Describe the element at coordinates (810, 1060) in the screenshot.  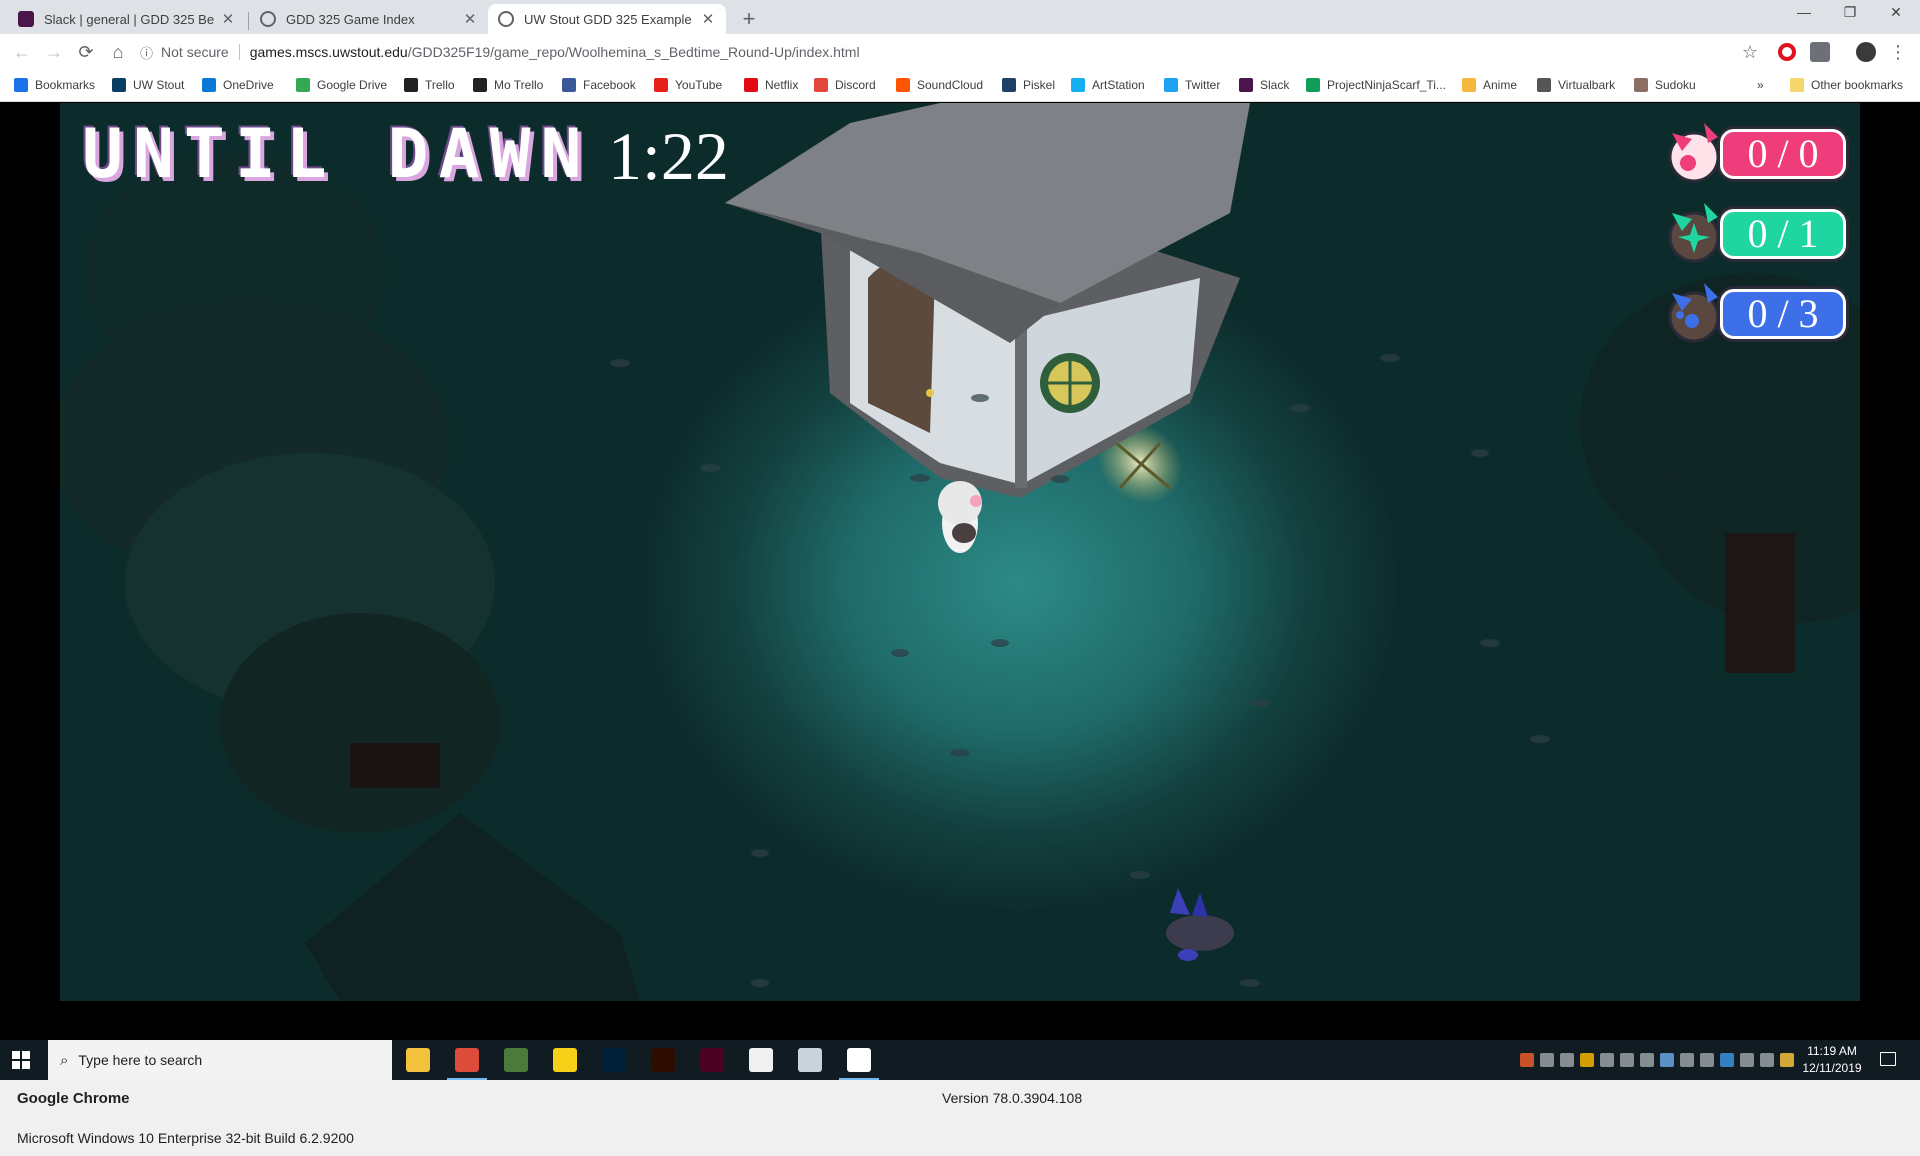
I see `remote-desktop-icon` at that location.